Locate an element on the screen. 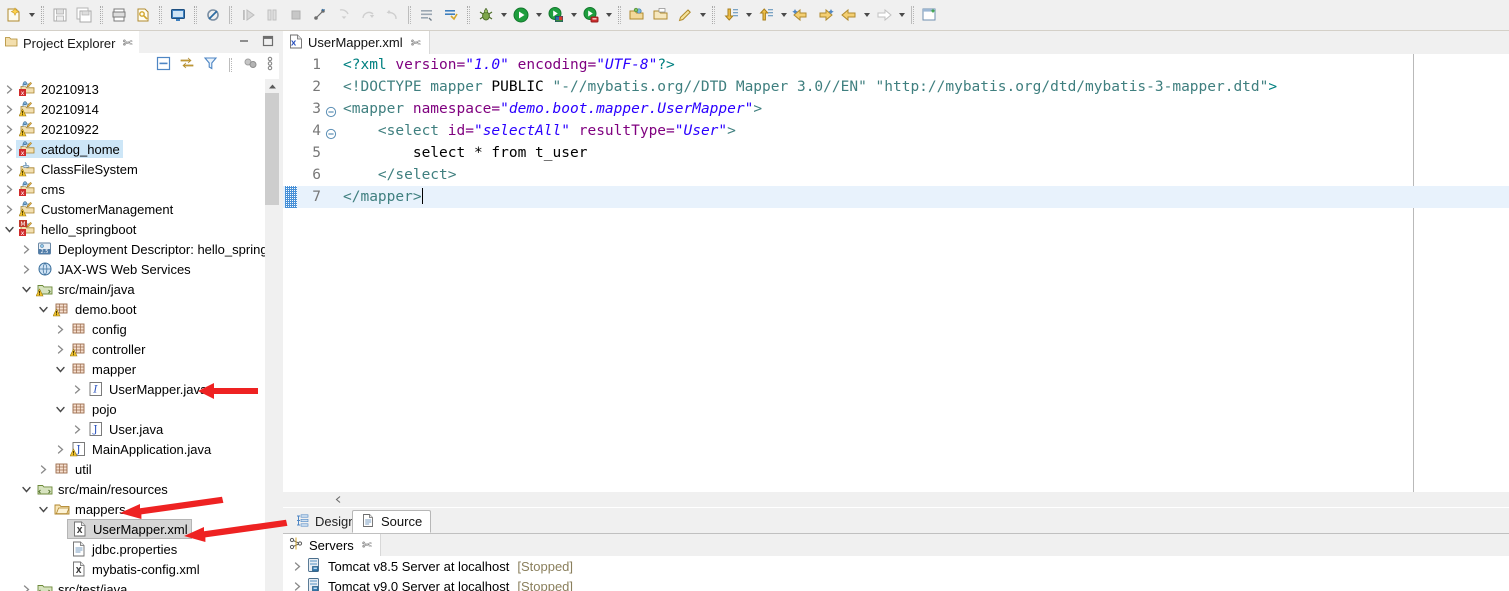 This screenshot has height=591, width=1509. suspend-icon is located at coordinates (272, 15).